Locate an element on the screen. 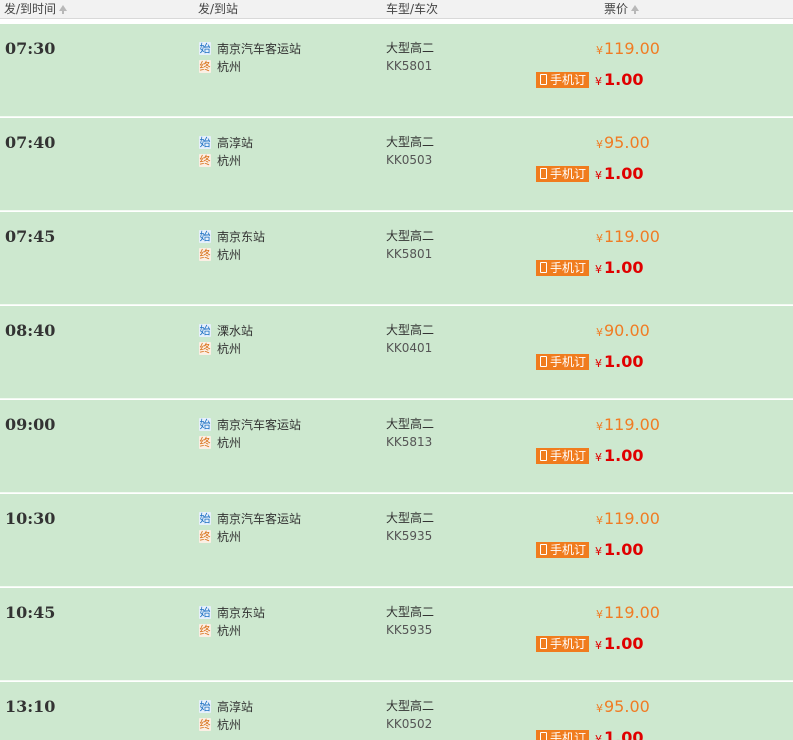 Image resolution: width=793 pixels, height=740 pixels. table-row: 07:40 始 高淳站 终 杭州 大型高二 KK0503 ¥ 95.00 手机订 is located at coordinates (396, 164).